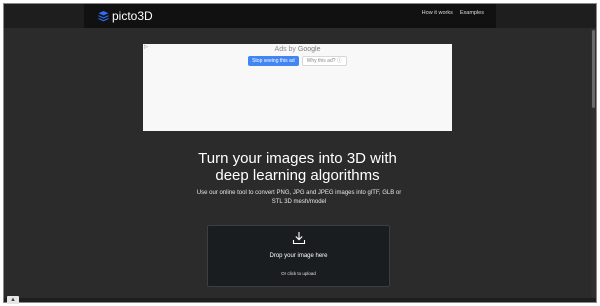  Describe the element at coordinates (290, 16) in the screenshot. I see `navbar-inner: picto3D How it works Examples` at that location.